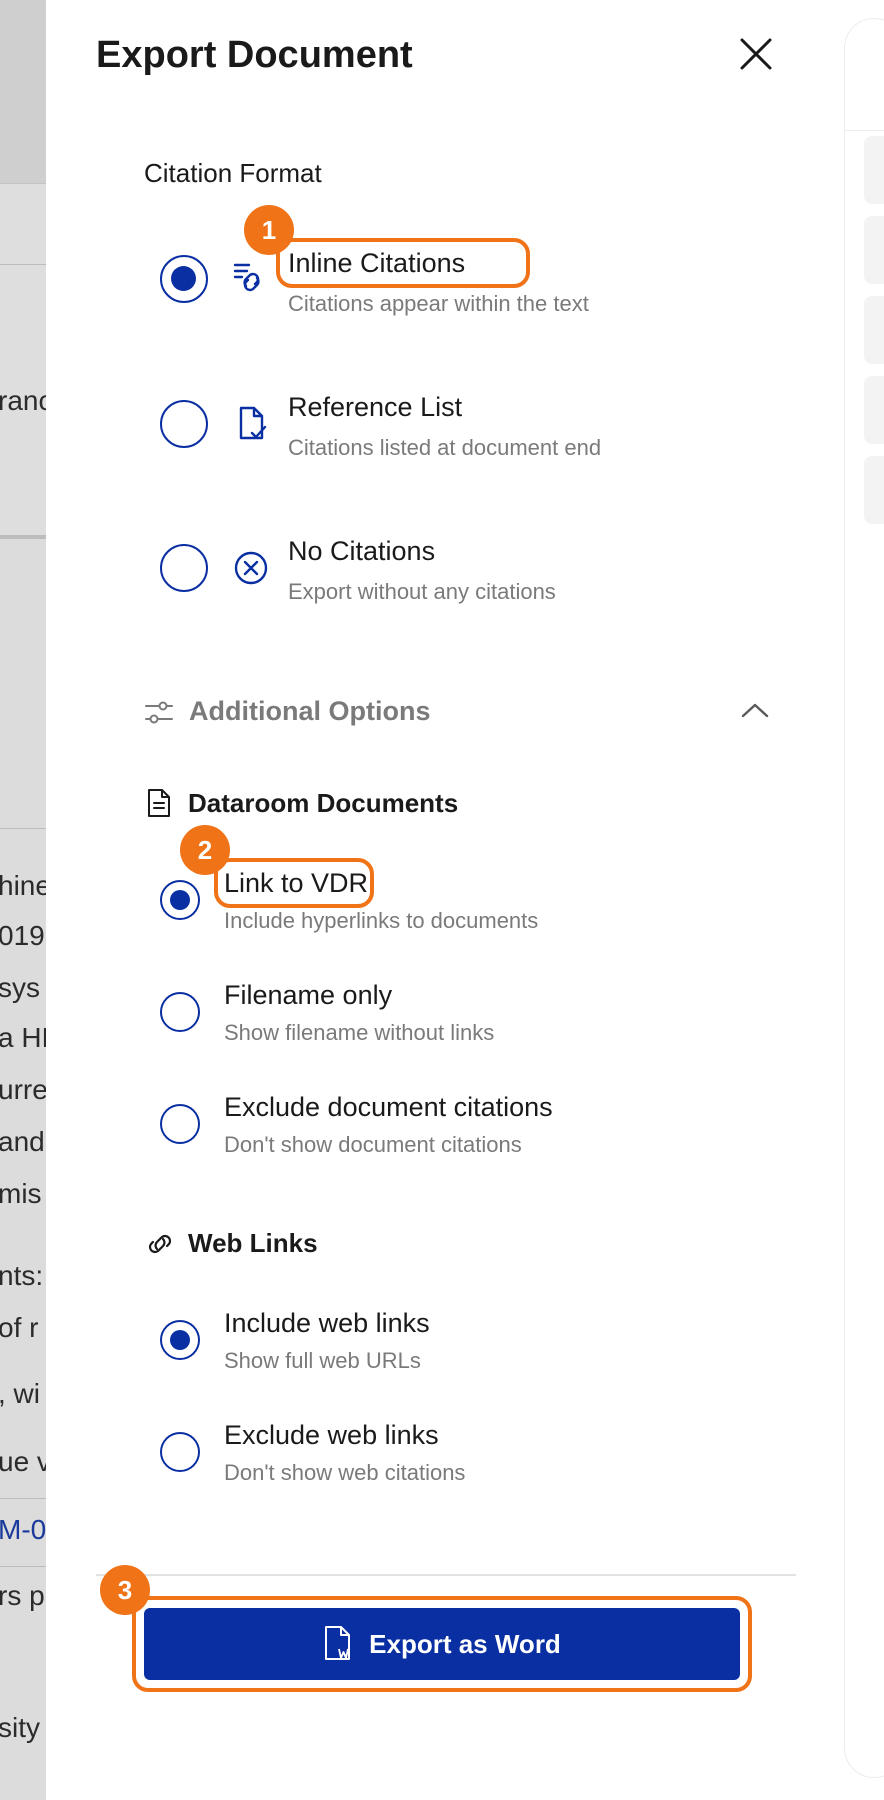  Describe the element at coordinates (322, 1360) in the screenshot. I see `option-subtitle-include-web-links: Show full web URLs` at that location.